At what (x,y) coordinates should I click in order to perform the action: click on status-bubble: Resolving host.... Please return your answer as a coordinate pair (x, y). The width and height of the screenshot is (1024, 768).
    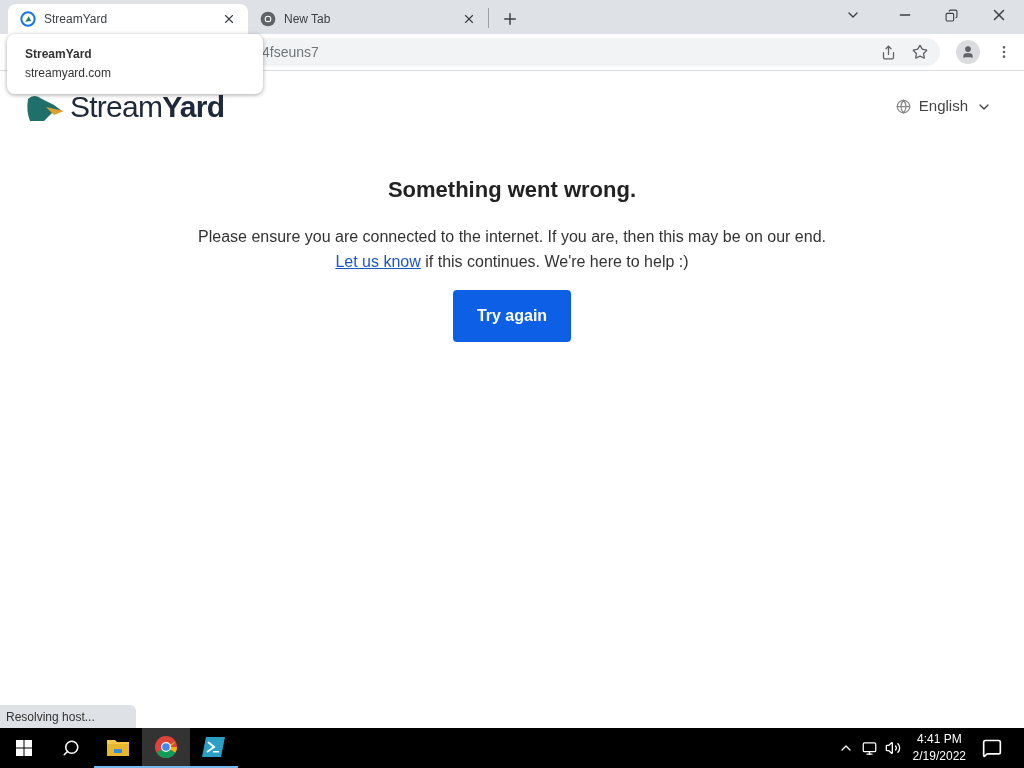
    Looking at the image, I should click on (68, 716).